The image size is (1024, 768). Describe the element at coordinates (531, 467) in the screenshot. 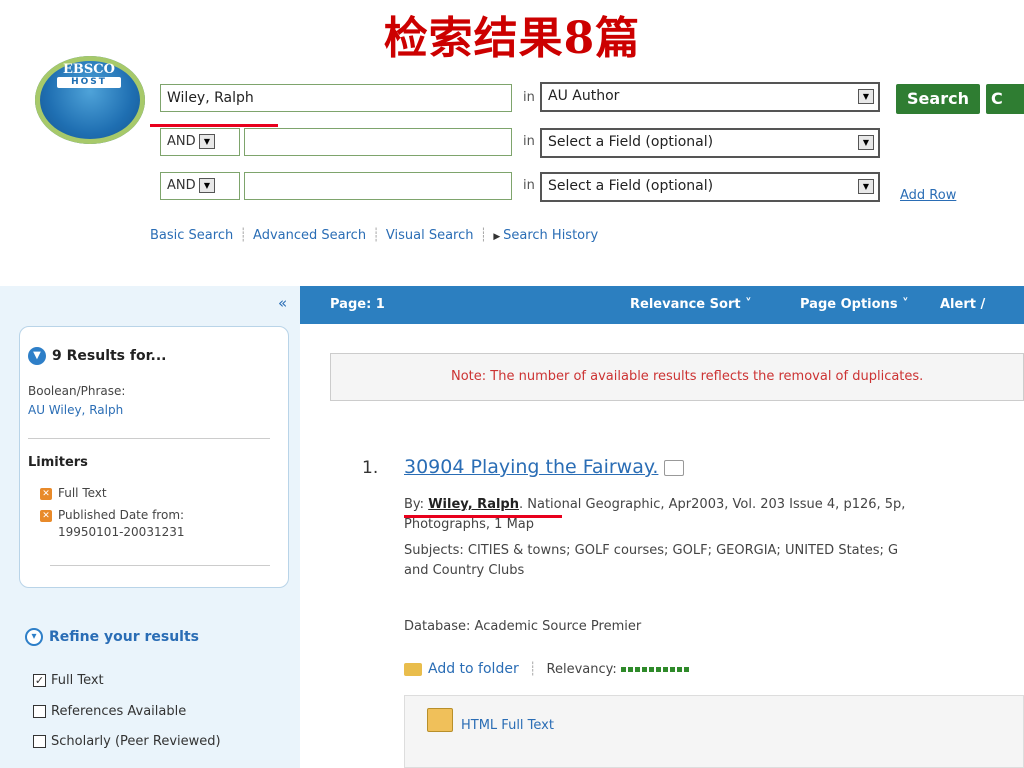

I see `result-title: 30904 Playing the Fairway.` at that location.